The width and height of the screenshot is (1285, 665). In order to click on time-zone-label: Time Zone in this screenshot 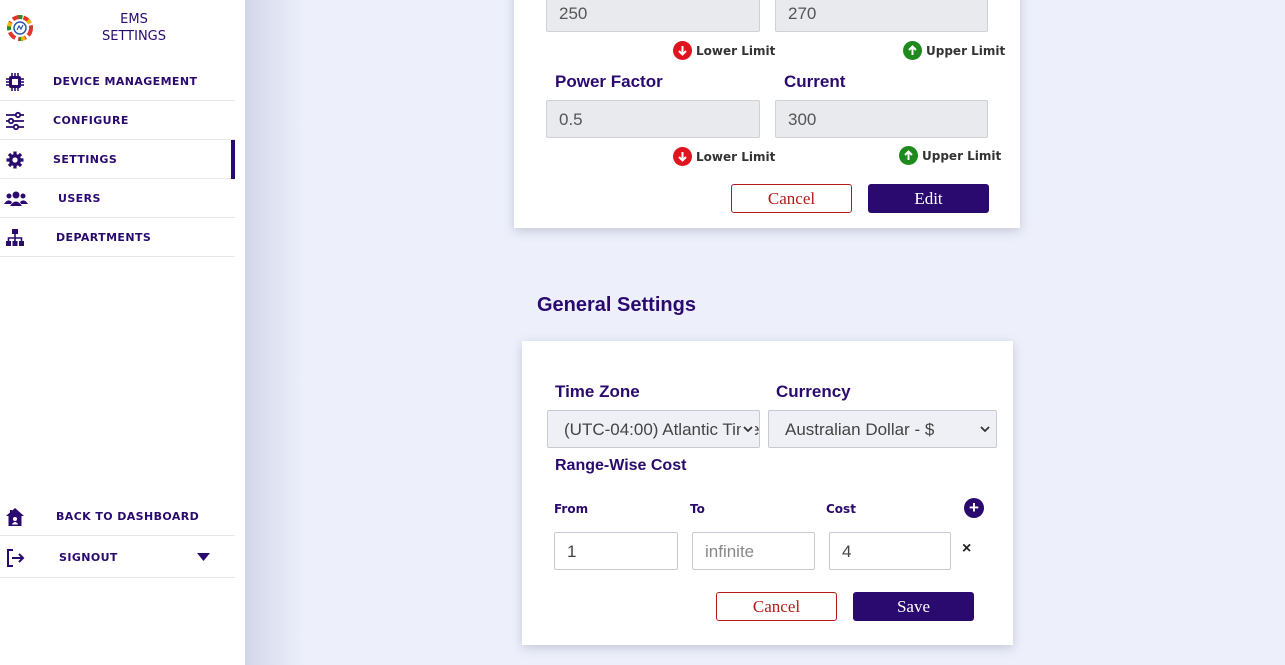, I will do `click(597, 391)`.